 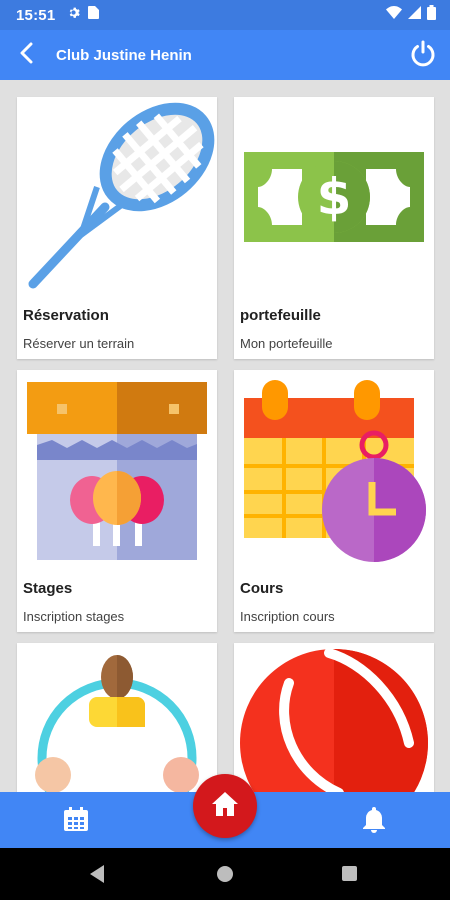 What do you see at coordinates (262, 588) in the screenshot?
I see `card-title: Cours` at bounding box center [262, 588].